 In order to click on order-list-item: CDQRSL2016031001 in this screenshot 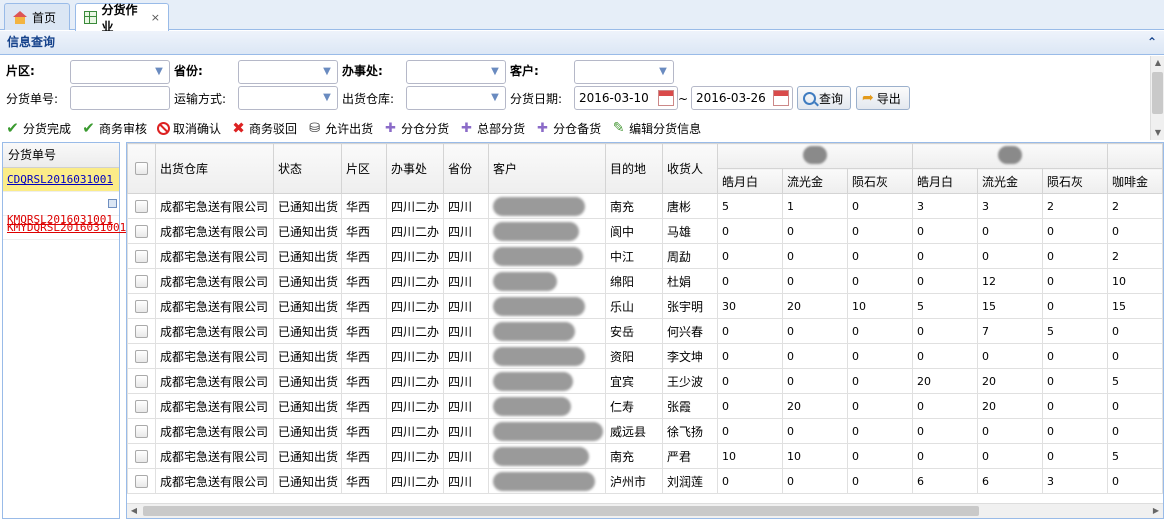, I will do `click(61, 188)`.